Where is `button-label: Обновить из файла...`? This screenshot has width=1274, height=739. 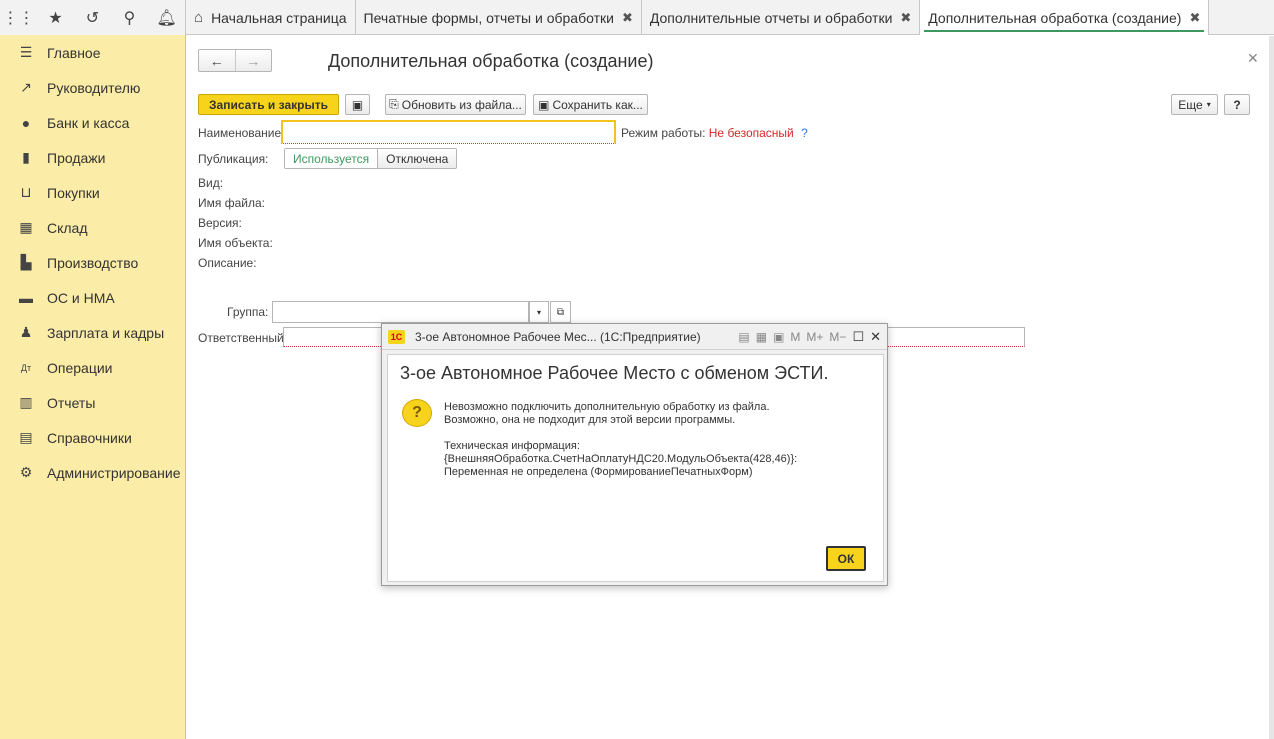 button-label: Обновить из файла... is located at coordinates (461, 104).